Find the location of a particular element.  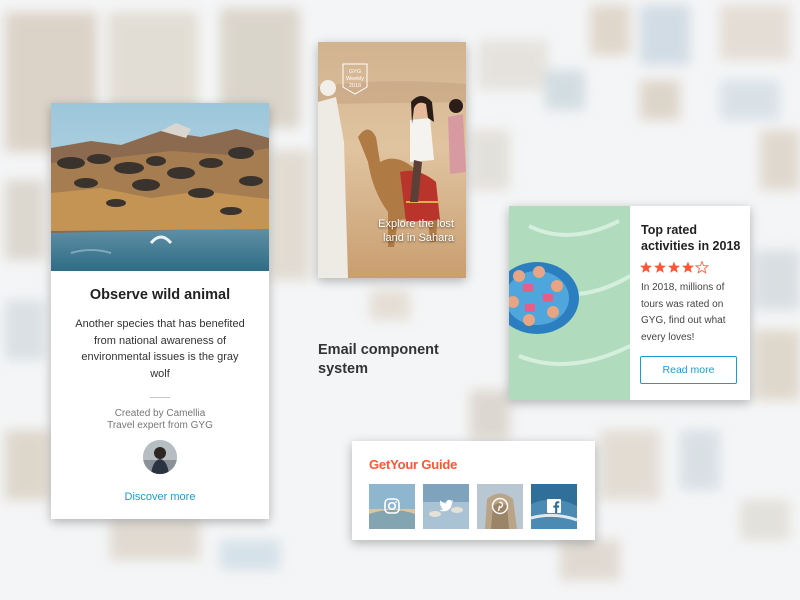

badge-line-3: 2018 is located at coordinates (355, 86).